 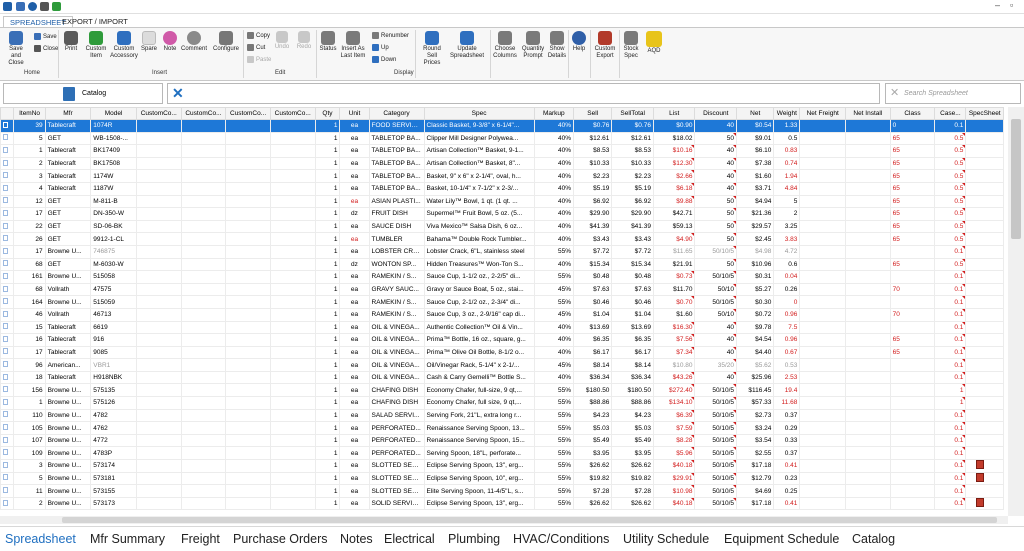 What do you see at coordinates (68, 314) in the screenshot?
I see `cell-mfr: Vollrath` at bounding box center [68, 314].